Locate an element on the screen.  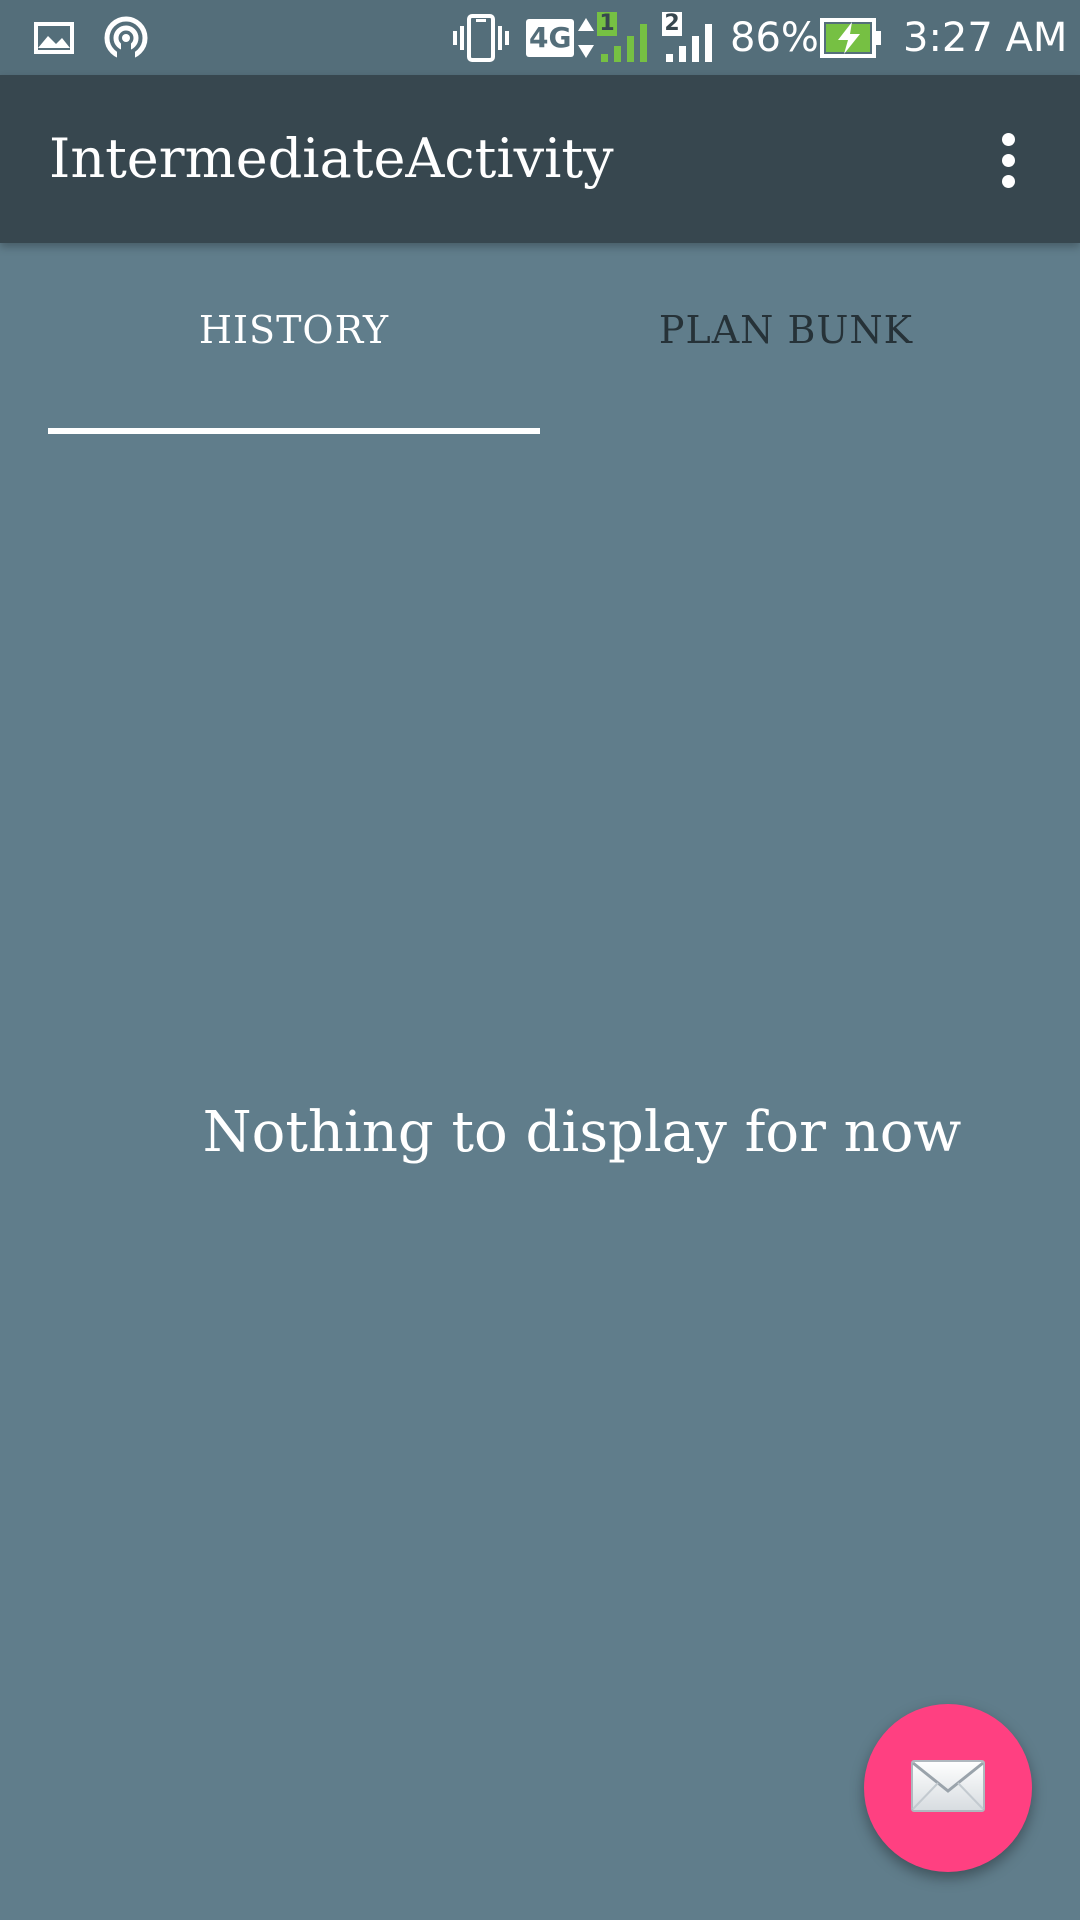
4g-data-icon: 4G is located at coordinates (560, 38).